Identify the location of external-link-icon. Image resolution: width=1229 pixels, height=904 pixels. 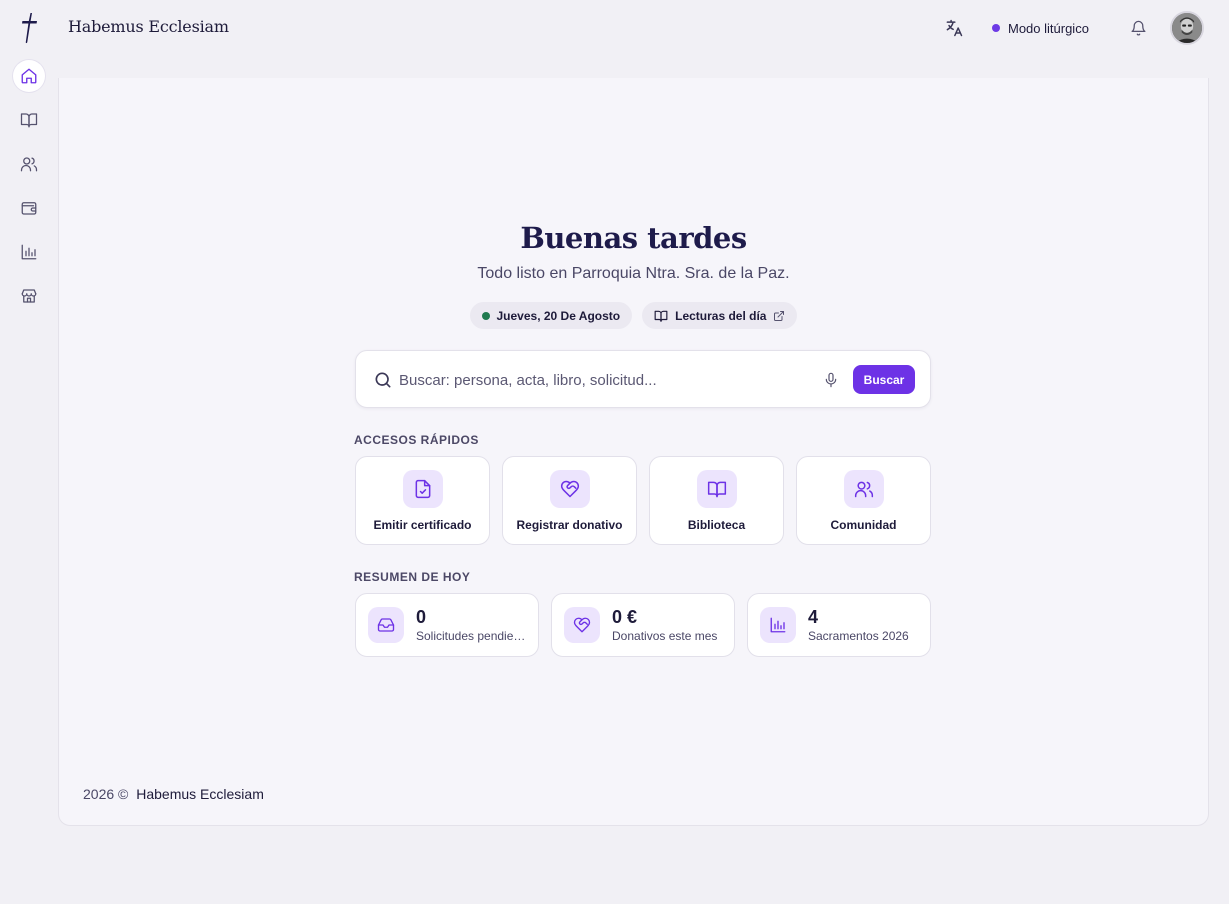
(779, 315).